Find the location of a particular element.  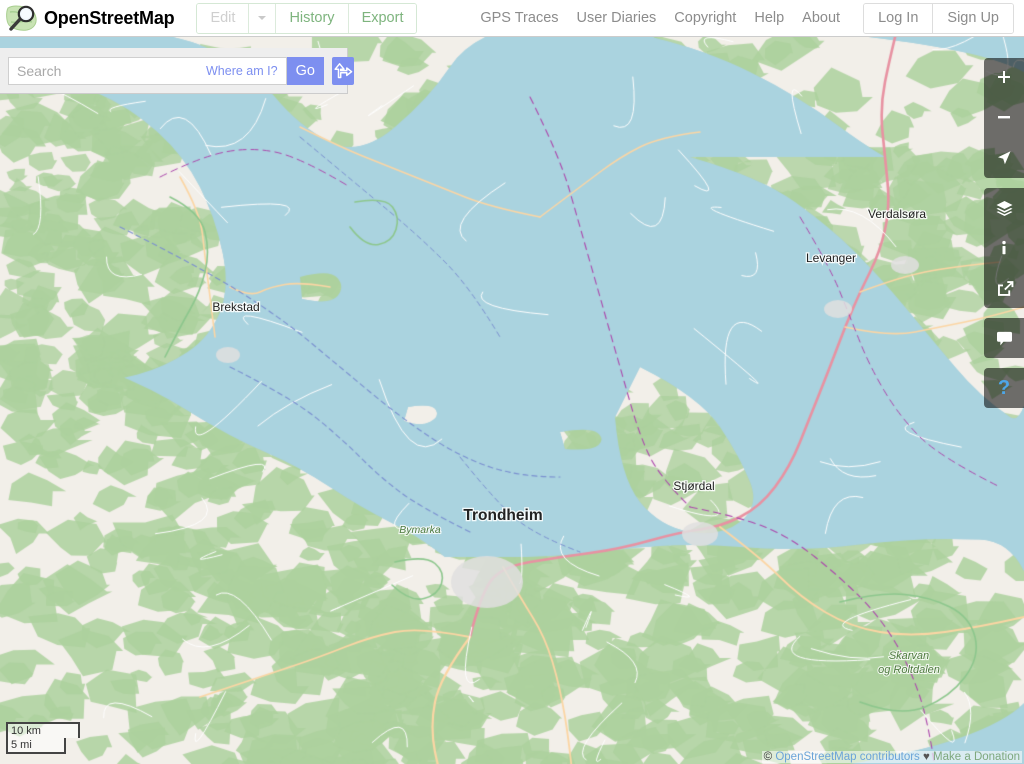

note-group is located at coordinates (1004, 338).